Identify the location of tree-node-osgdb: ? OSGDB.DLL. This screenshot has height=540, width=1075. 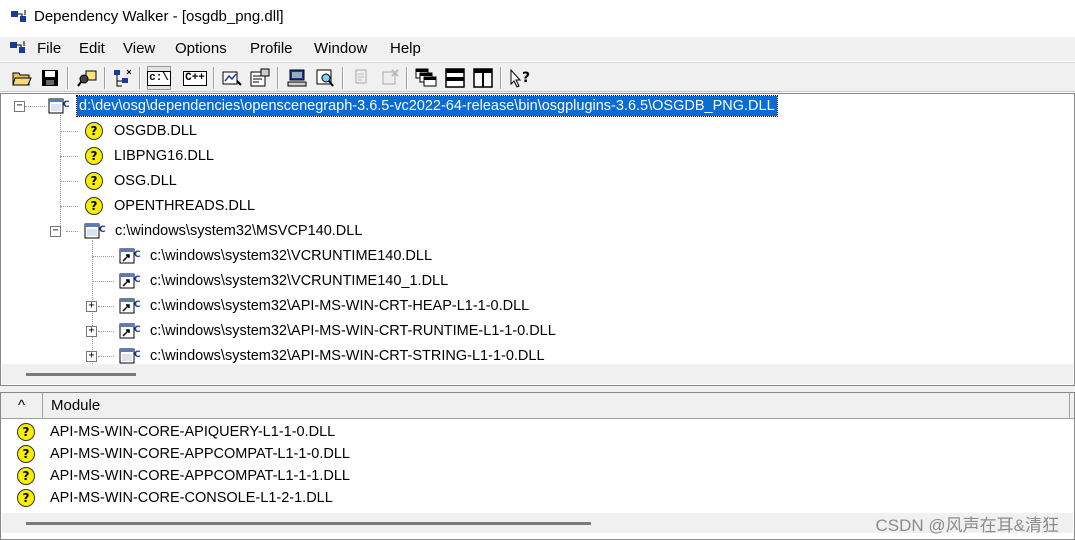
(142, 131).